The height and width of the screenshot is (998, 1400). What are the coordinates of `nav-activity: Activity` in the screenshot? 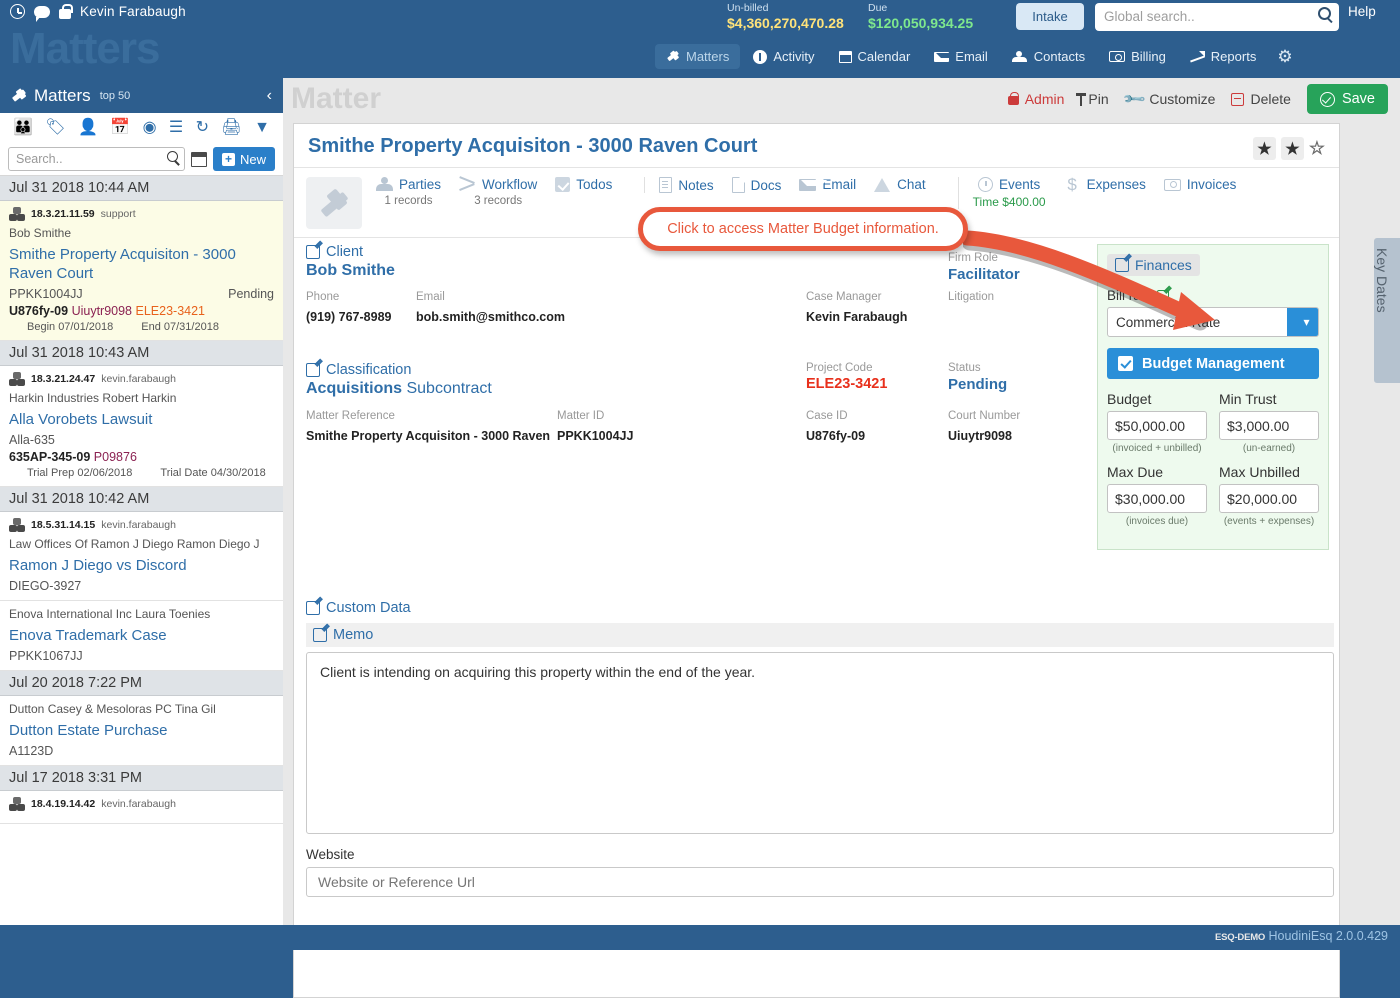 It's located at (783, 56).